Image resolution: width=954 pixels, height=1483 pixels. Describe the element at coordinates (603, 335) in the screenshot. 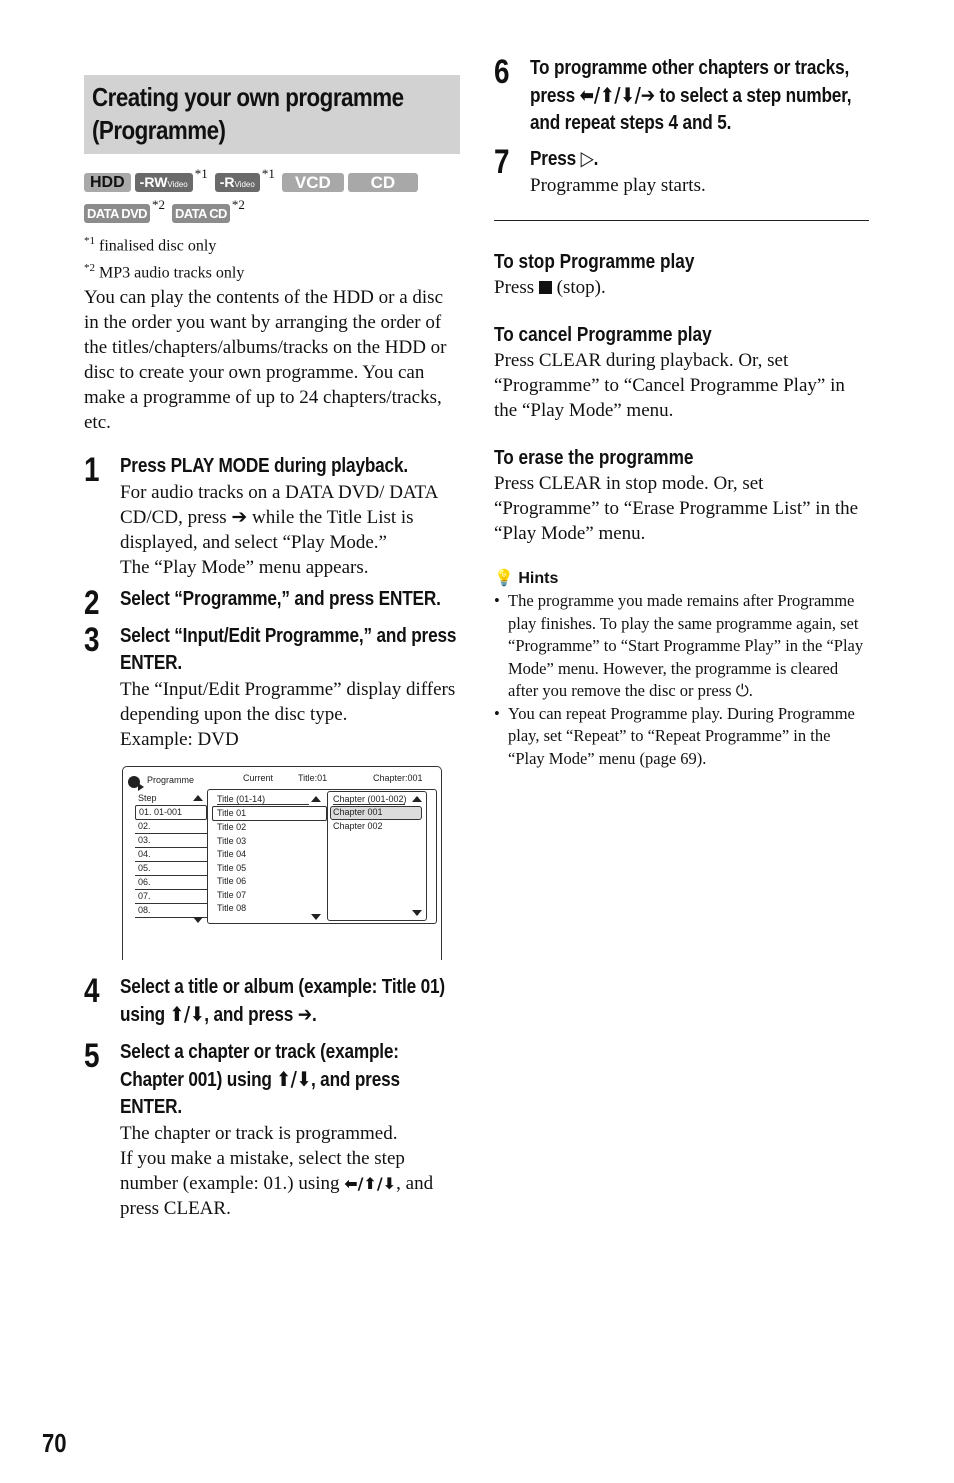

I see `cancel-heading: To cancel Programme play` at that location.